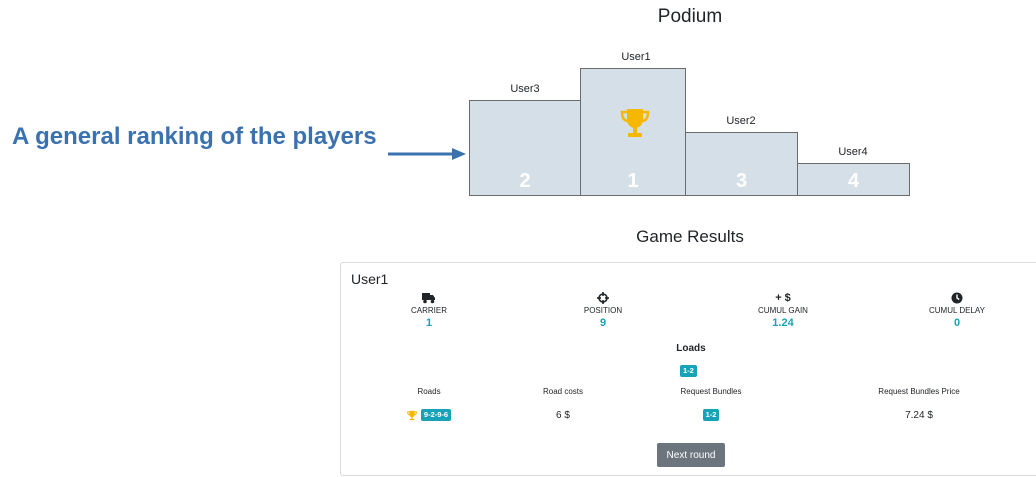 This screenshot has height=477, width=1036. What do you see at coordinates (428, 298) in the screenshot?
I see `truck-icon` at bounding box center [428, 298].